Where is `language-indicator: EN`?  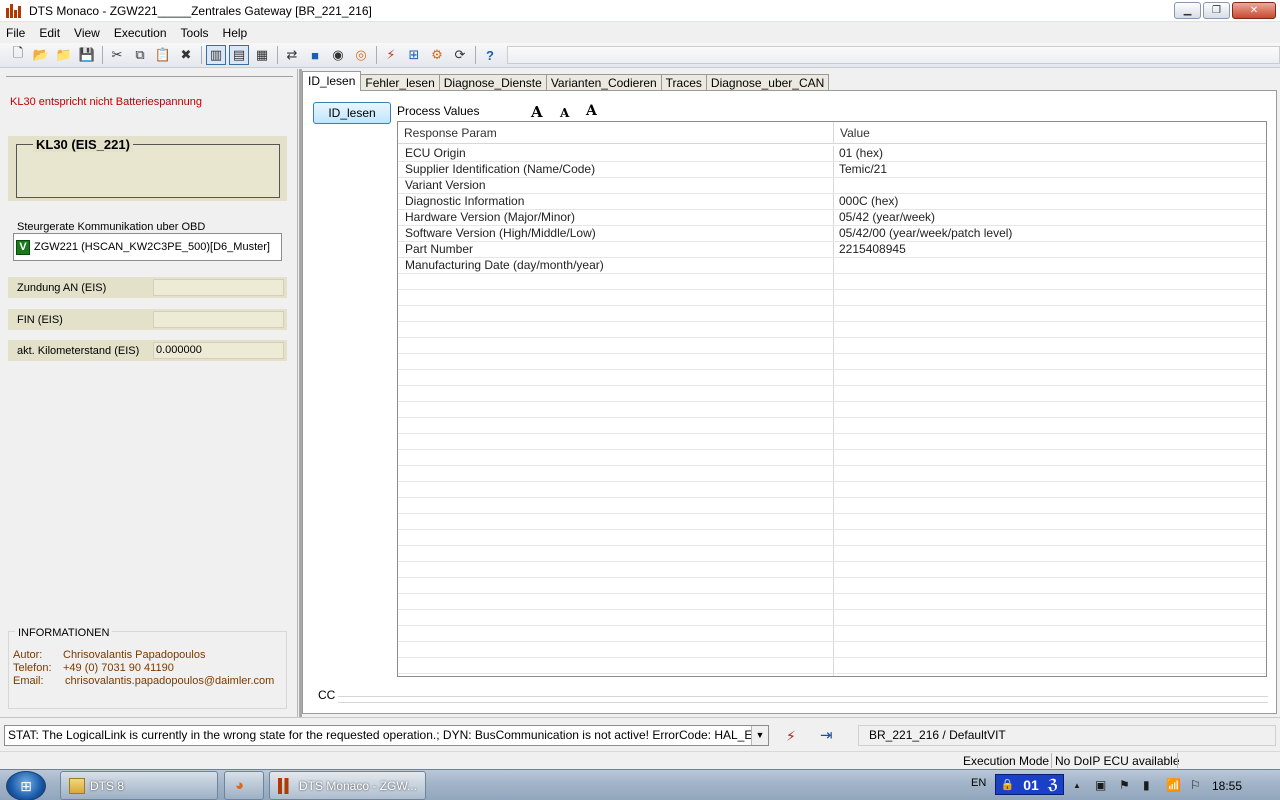
language-indicator: EN is located at coordinates (978, 783).